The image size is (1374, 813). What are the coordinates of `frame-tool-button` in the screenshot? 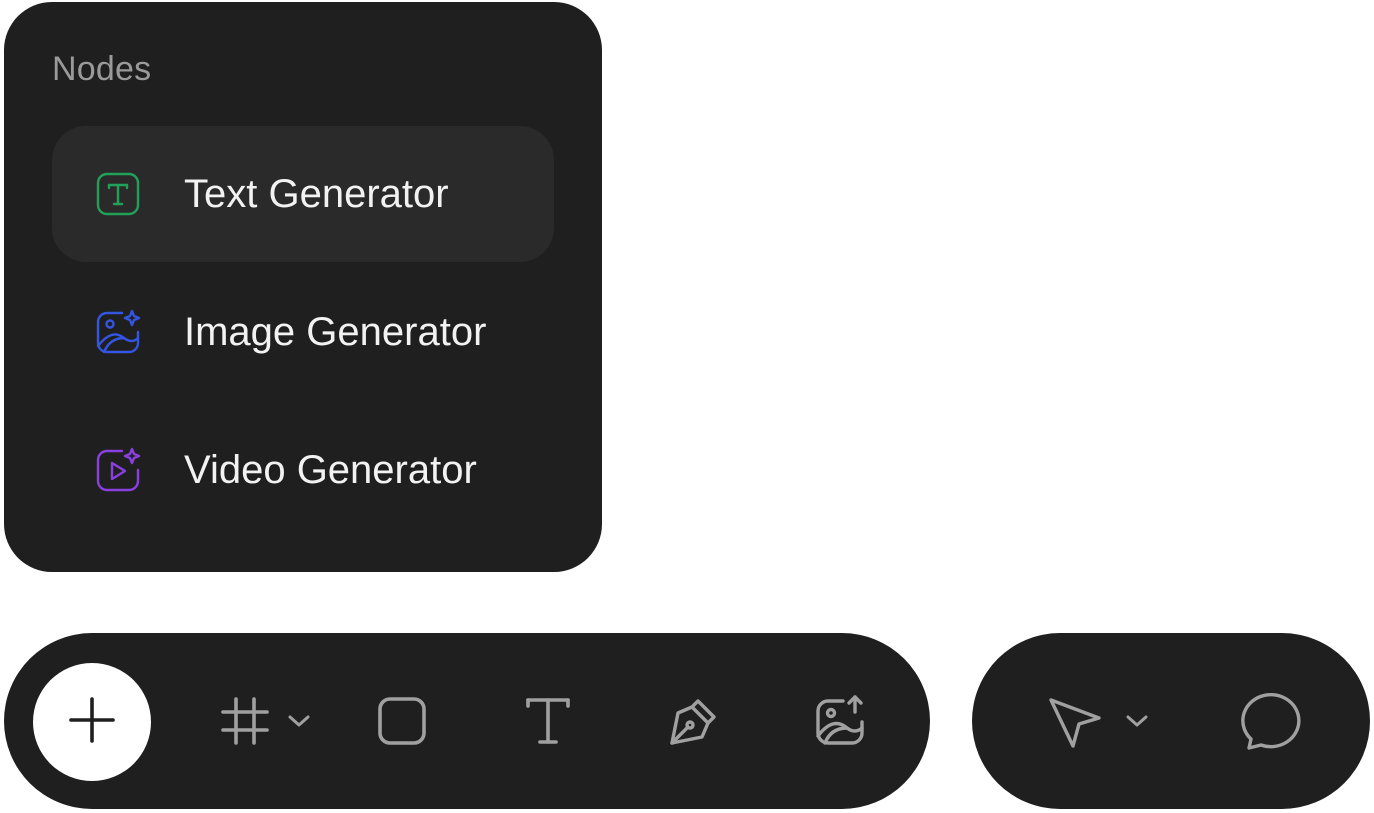 It's located at (265, 721).